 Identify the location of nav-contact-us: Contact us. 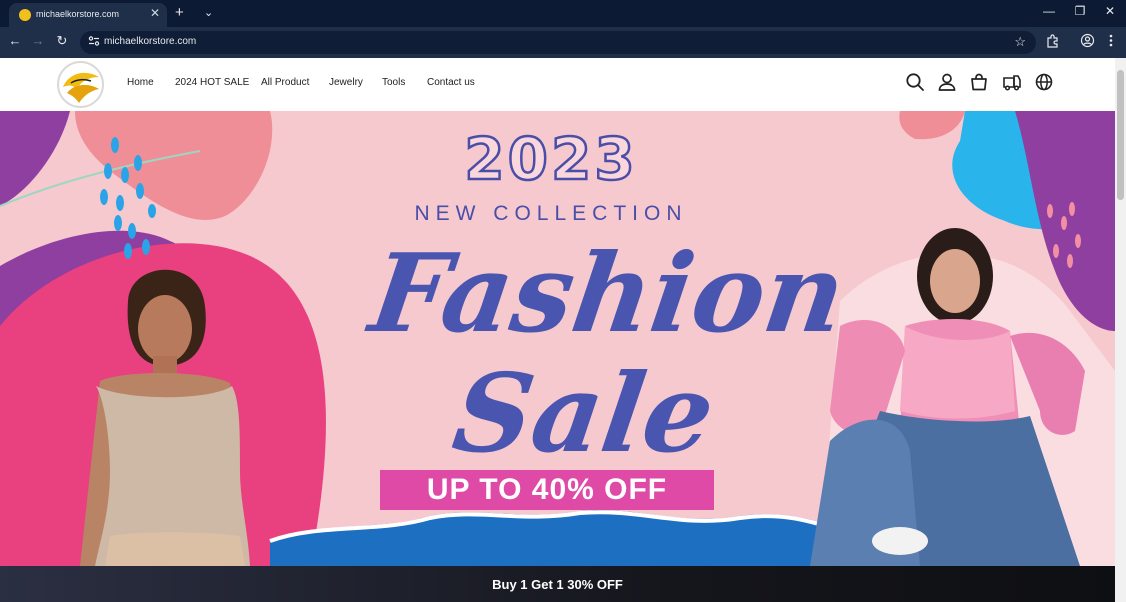
(451, 82).